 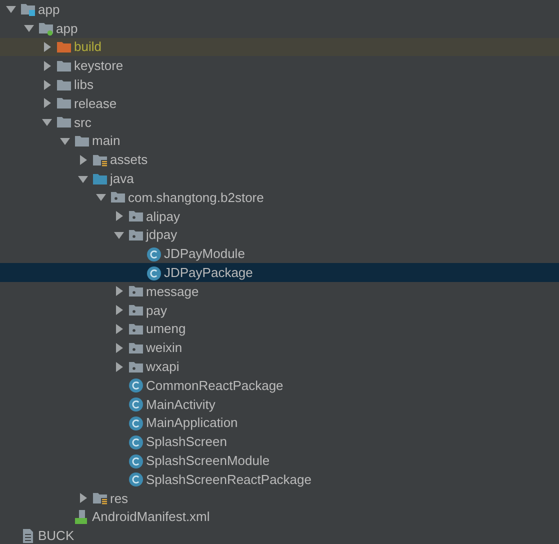 I want to click on tree-item: res, so click(x=279, y=498).